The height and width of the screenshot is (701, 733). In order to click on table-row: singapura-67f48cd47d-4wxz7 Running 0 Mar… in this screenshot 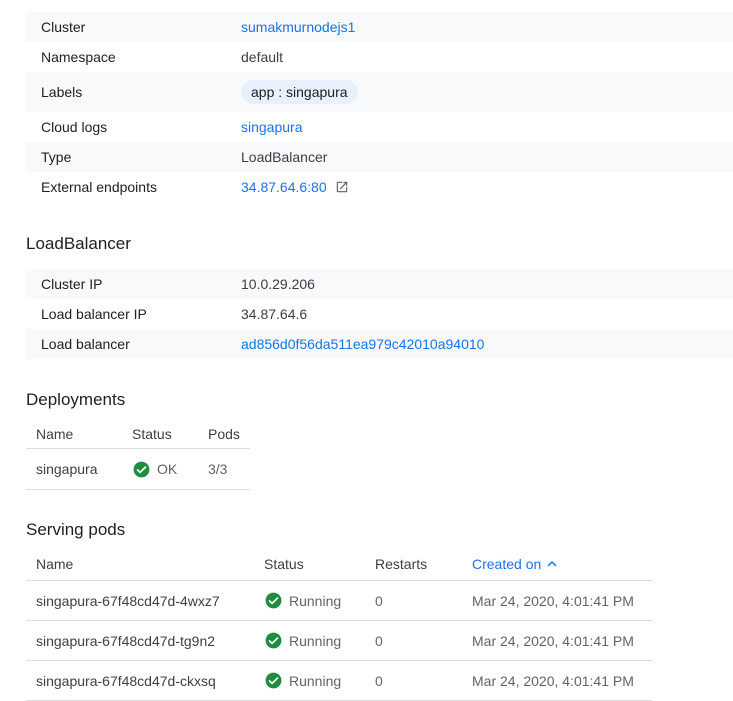, I will do `click(339, 600)`.